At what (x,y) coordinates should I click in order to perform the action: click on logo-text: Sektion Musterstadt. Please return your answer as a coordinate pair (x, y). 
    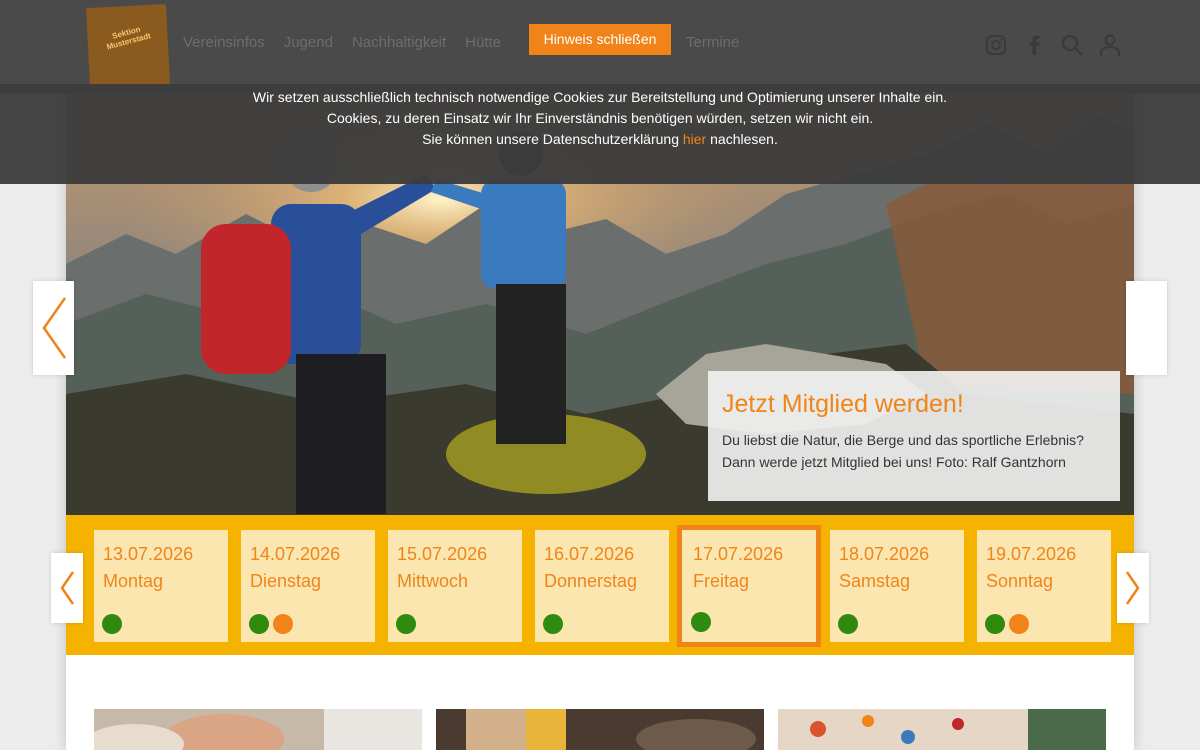
    Looking at the image, I should click on (128, 38).